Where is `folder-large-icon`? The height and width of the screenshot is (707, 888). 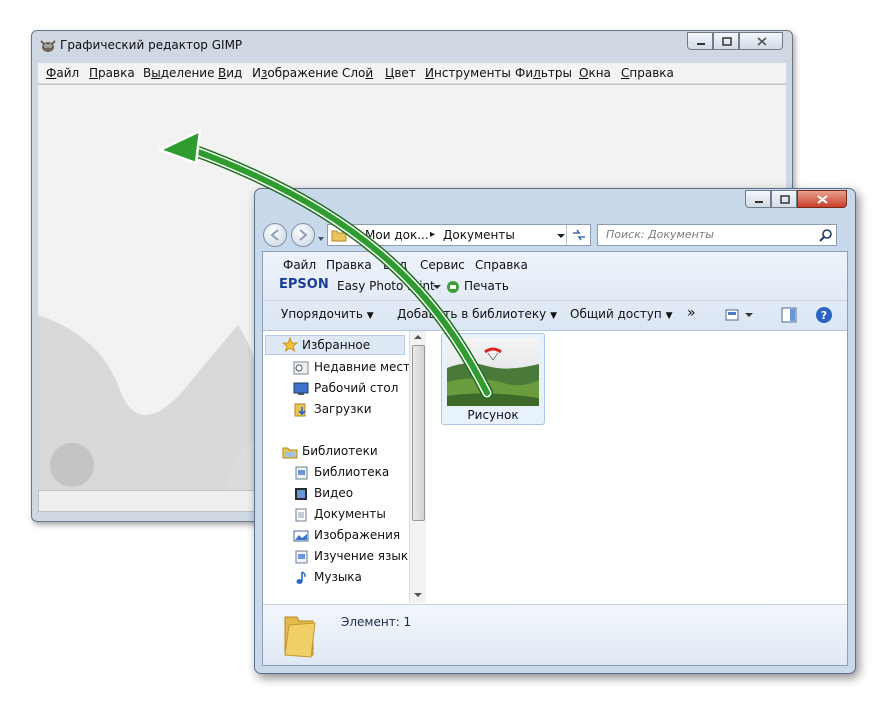 folder-large-icon is located at coordinates (300, 637).